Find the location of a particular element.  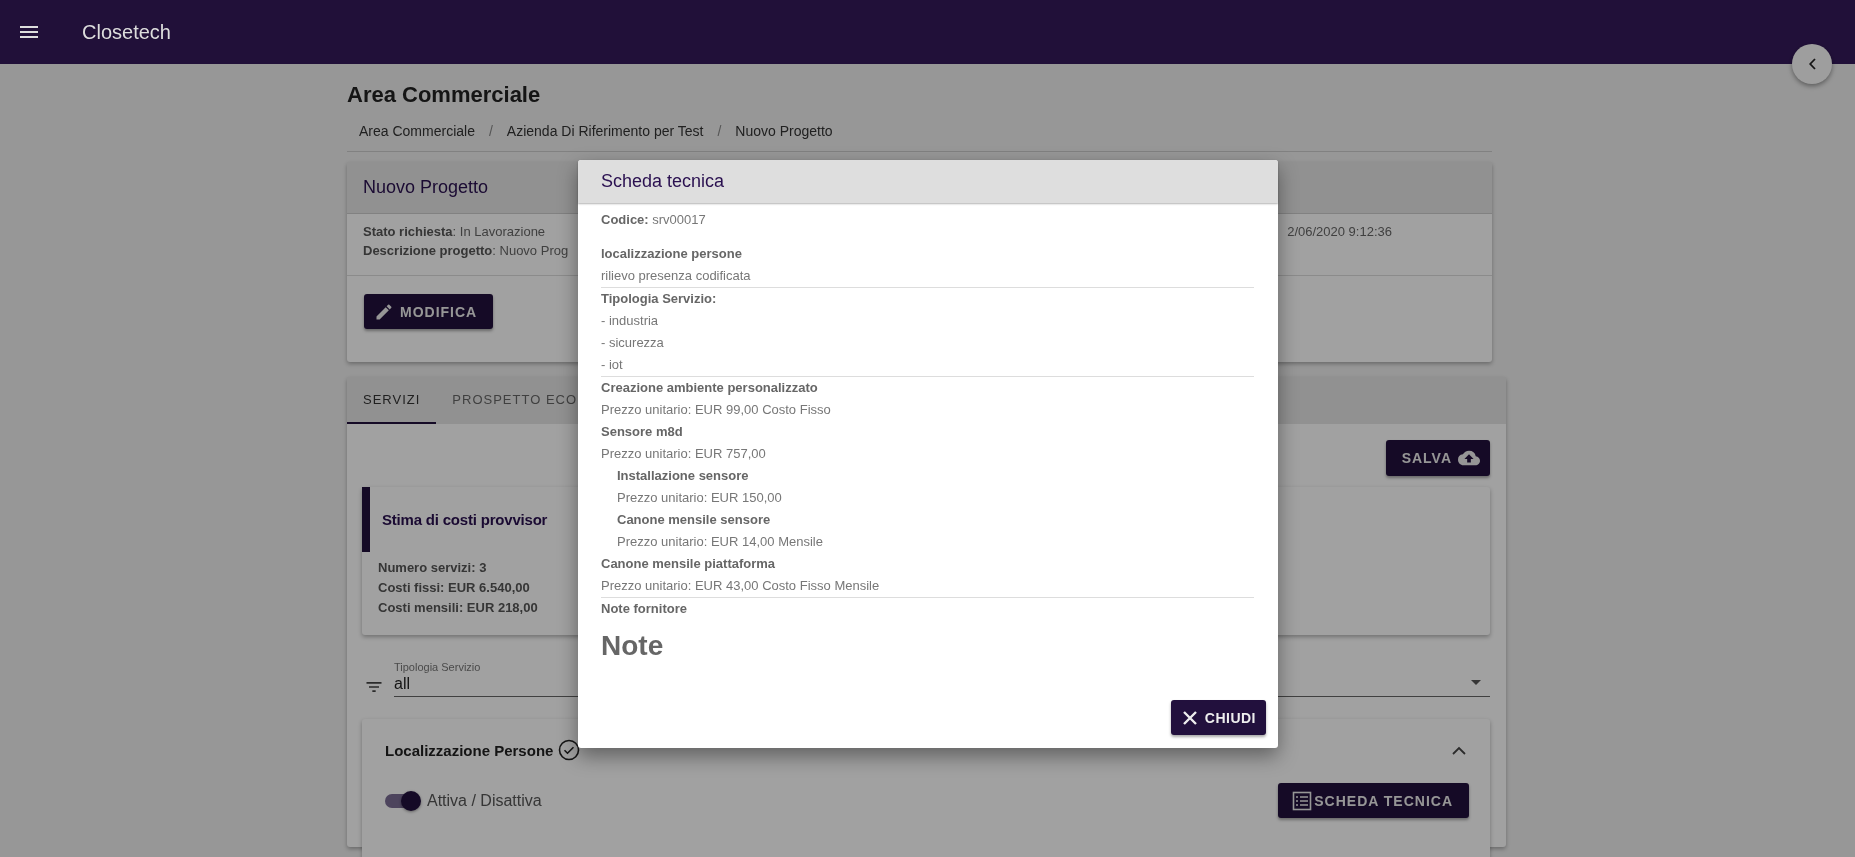

tab: SERVIZI is located at coordinates (392, 400).